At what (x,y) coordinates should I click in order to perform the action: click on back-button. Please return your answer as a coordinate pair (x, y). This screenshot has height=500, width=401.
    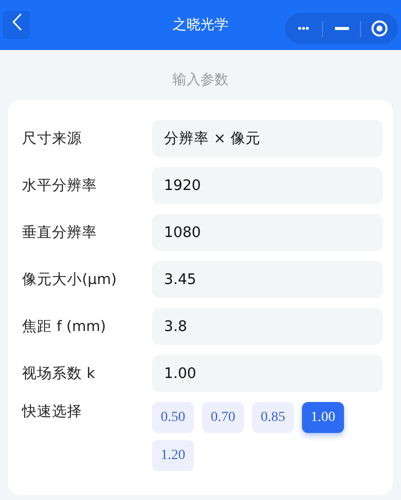
    Looking at the image, I should click on (16, 25).